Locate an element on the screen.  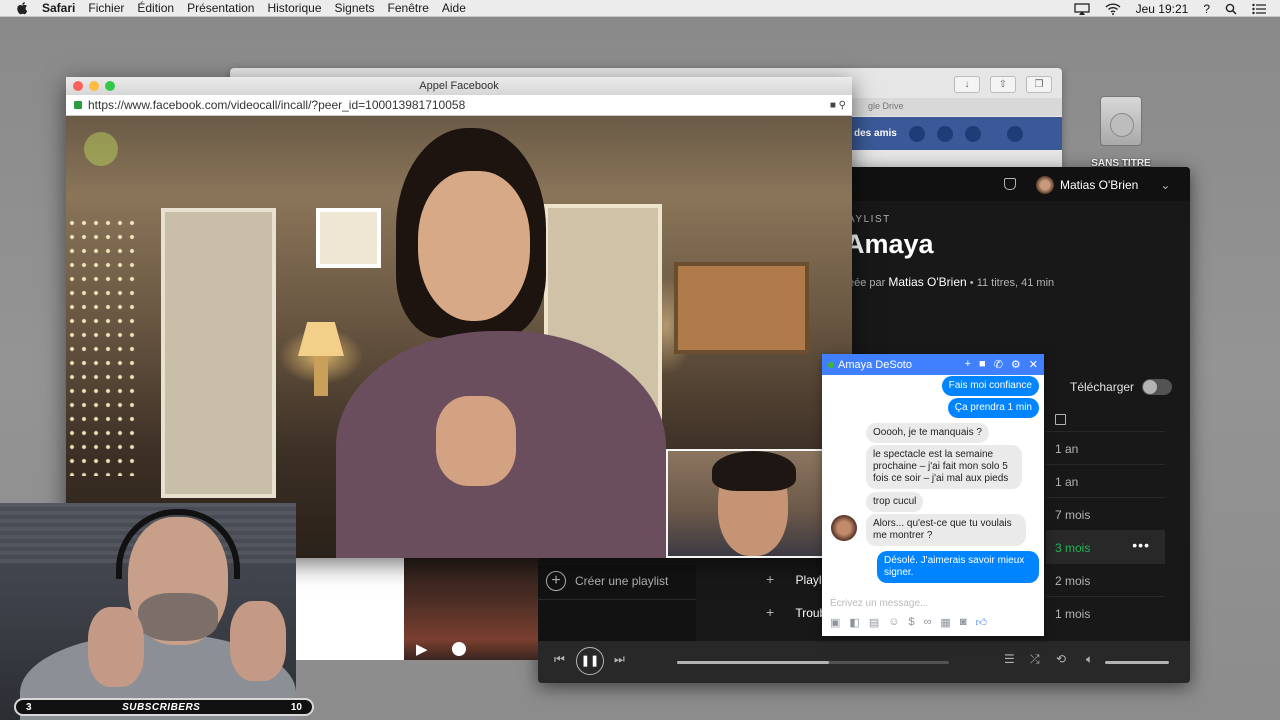
self-view-thumbnail is located at coordinates (746, 503).